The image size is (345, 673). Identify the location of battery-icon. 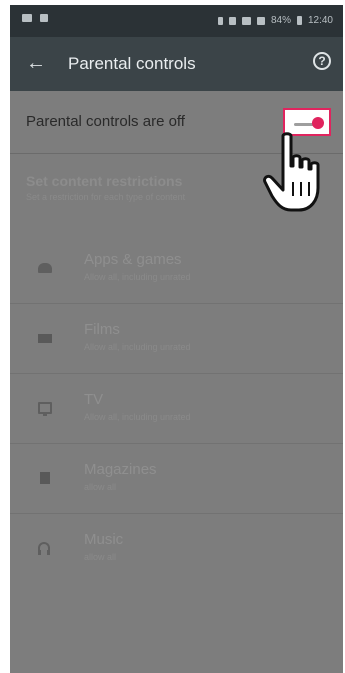
(299, 20).